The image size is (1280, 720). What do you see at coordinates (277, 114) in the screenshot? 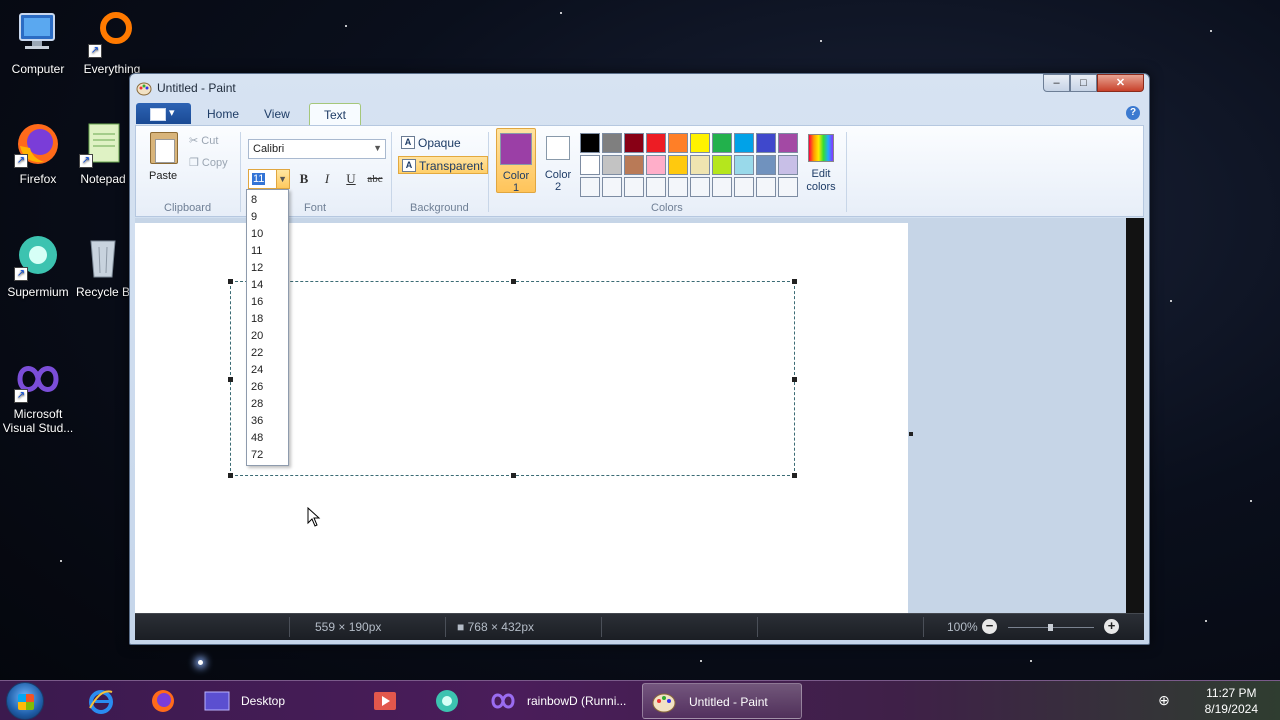
I see `tab-view: View` at bounding box center [277, 114].